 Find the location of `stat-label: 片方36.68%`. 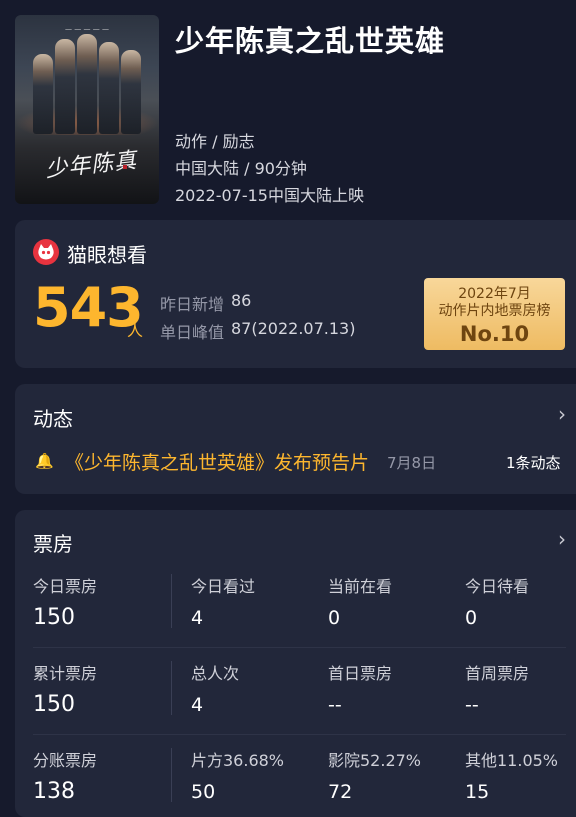

stat-label: 片方36.68% is located at coordinates (238, 760).